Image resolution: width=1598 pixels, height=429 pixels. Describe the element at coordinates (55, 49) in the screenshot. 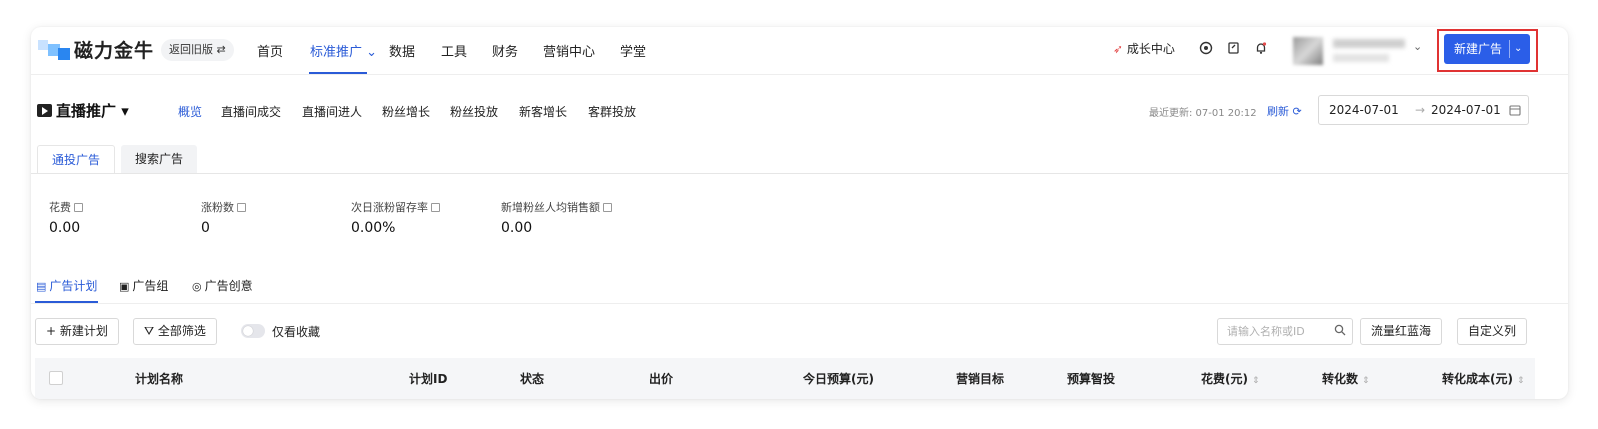

I see `logo-icon` at that location.